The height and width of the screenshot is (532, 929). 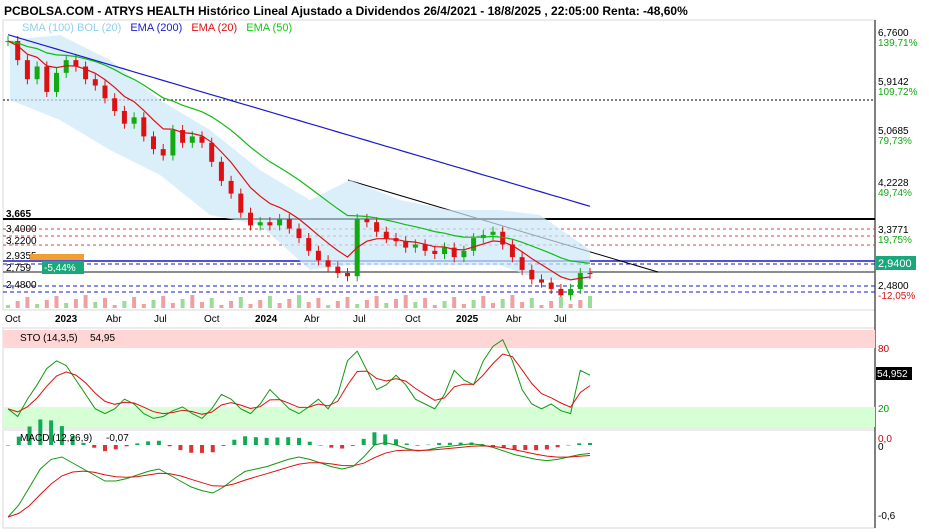 I want to click on x-tick-label: Oct, so click(x=212, y=319).